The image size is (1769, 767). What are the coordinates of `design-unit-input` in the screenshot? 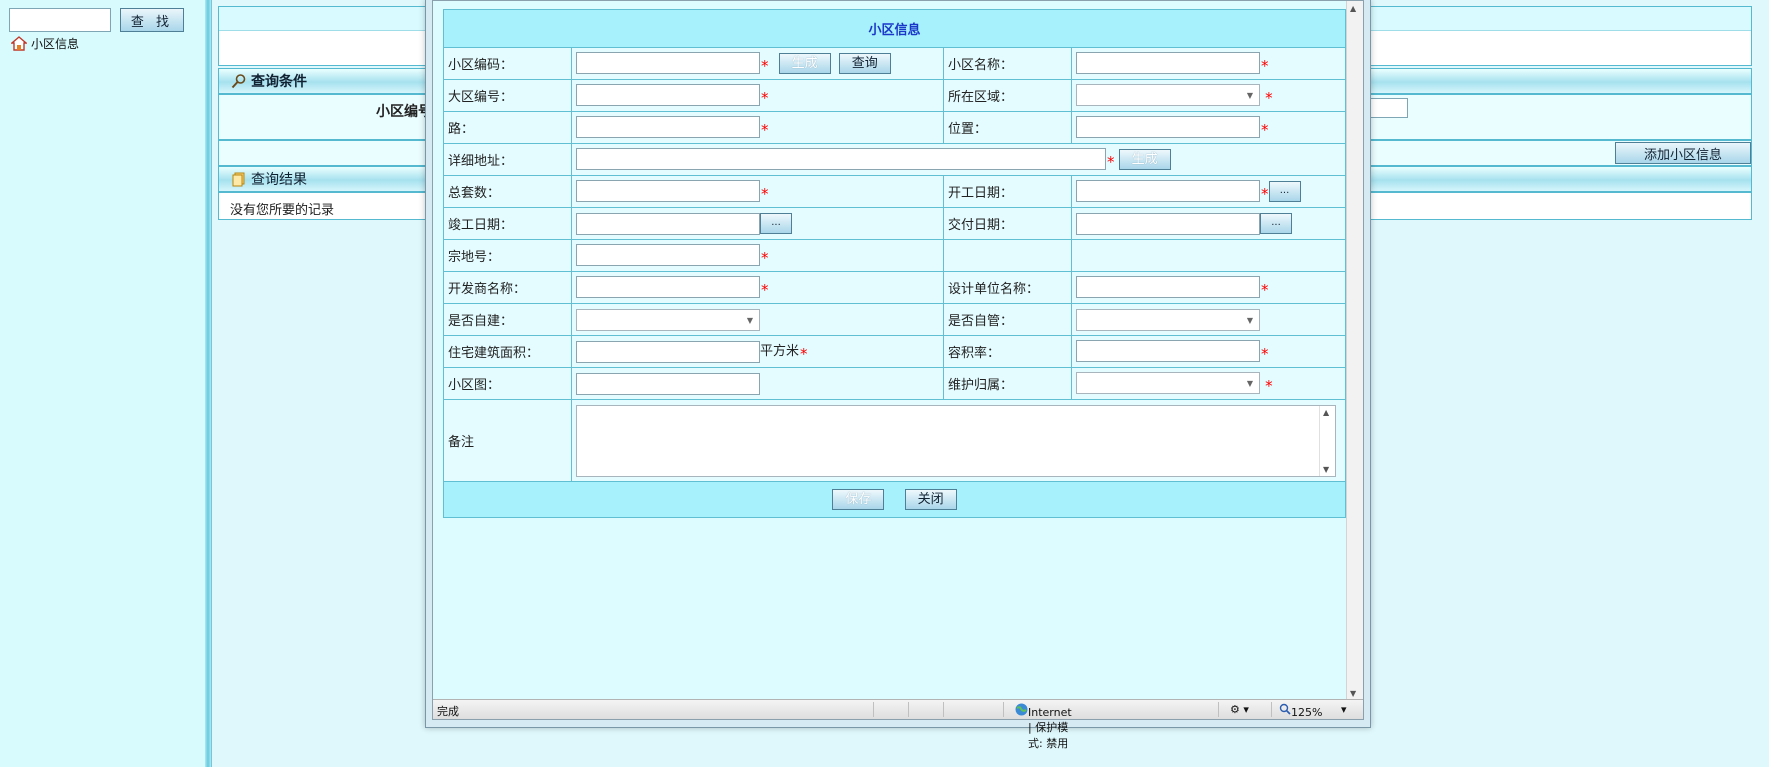 It's located at (1168, 287).